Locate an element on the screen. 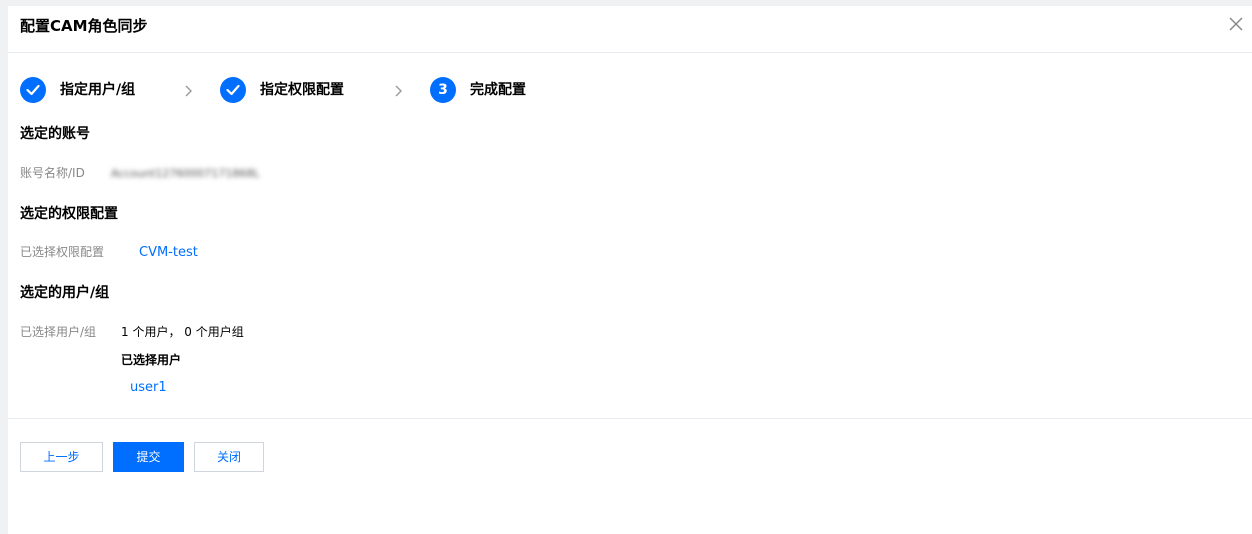  step-3-number: 3 is located at coordinates (443, 90).